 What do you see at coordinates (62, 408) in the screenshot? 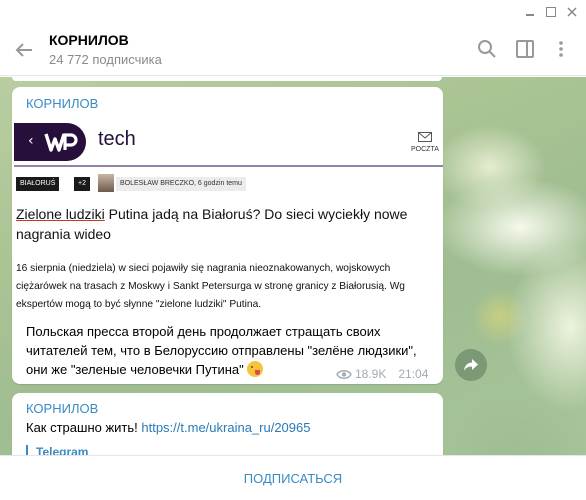
I see `message-sender-2: КОРНИЛОВ` at bounding box center [62, 408].